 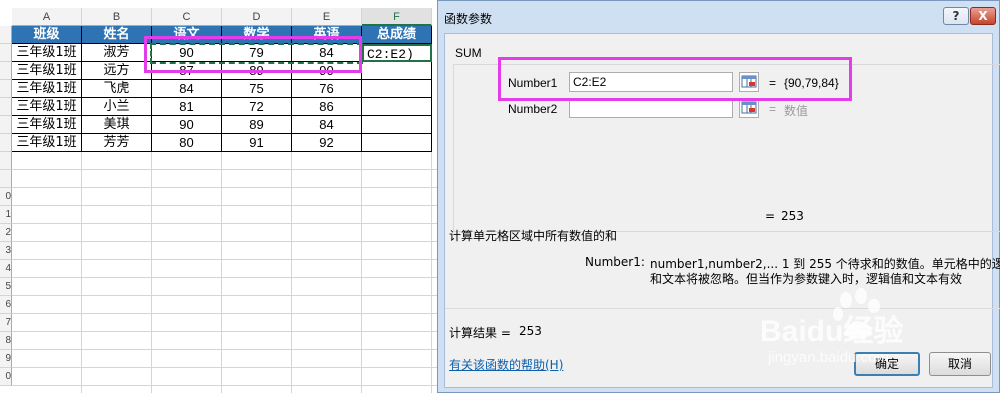 I want to click on number2-eq: =, so click(x=773, y=109).